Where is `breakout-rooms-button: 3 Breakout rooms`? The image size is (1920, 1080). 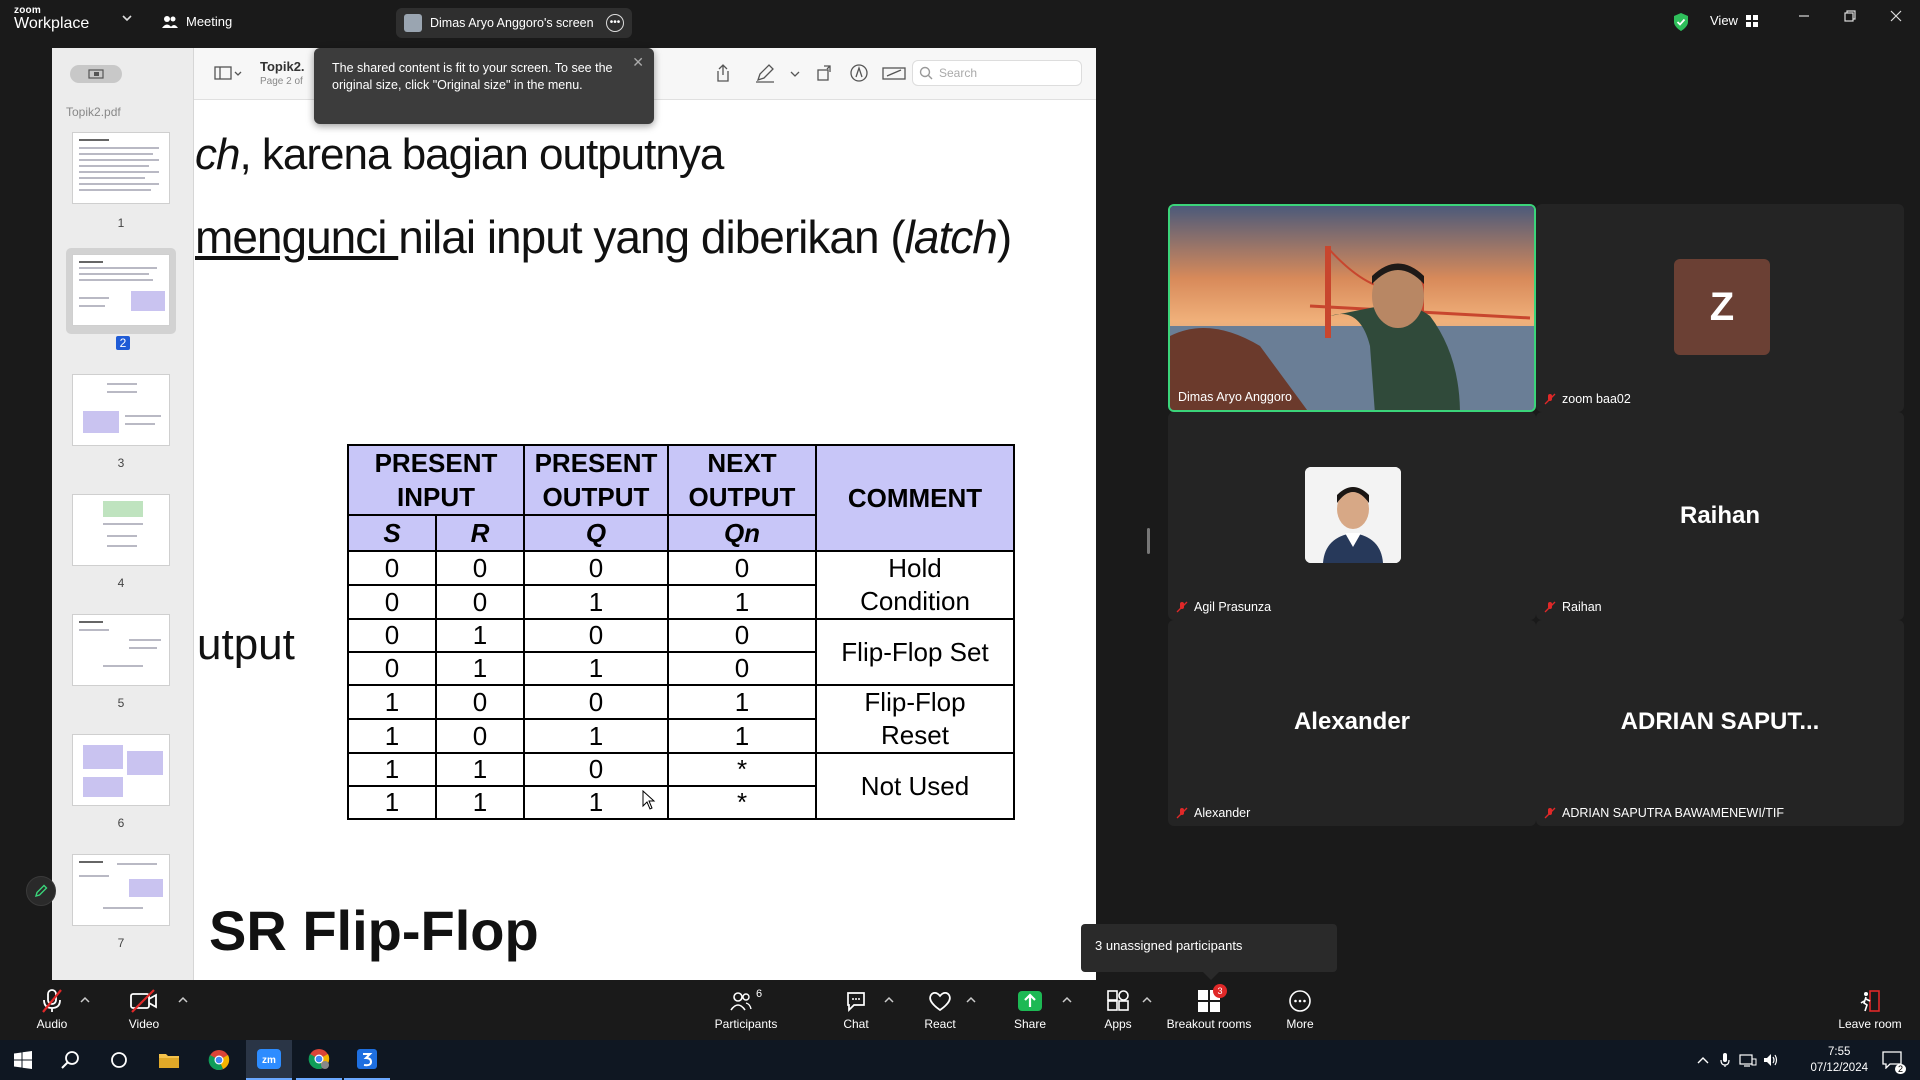
breakout-rooms-button: 3 Breakout rooms is located at coordinates (1209, 1007).